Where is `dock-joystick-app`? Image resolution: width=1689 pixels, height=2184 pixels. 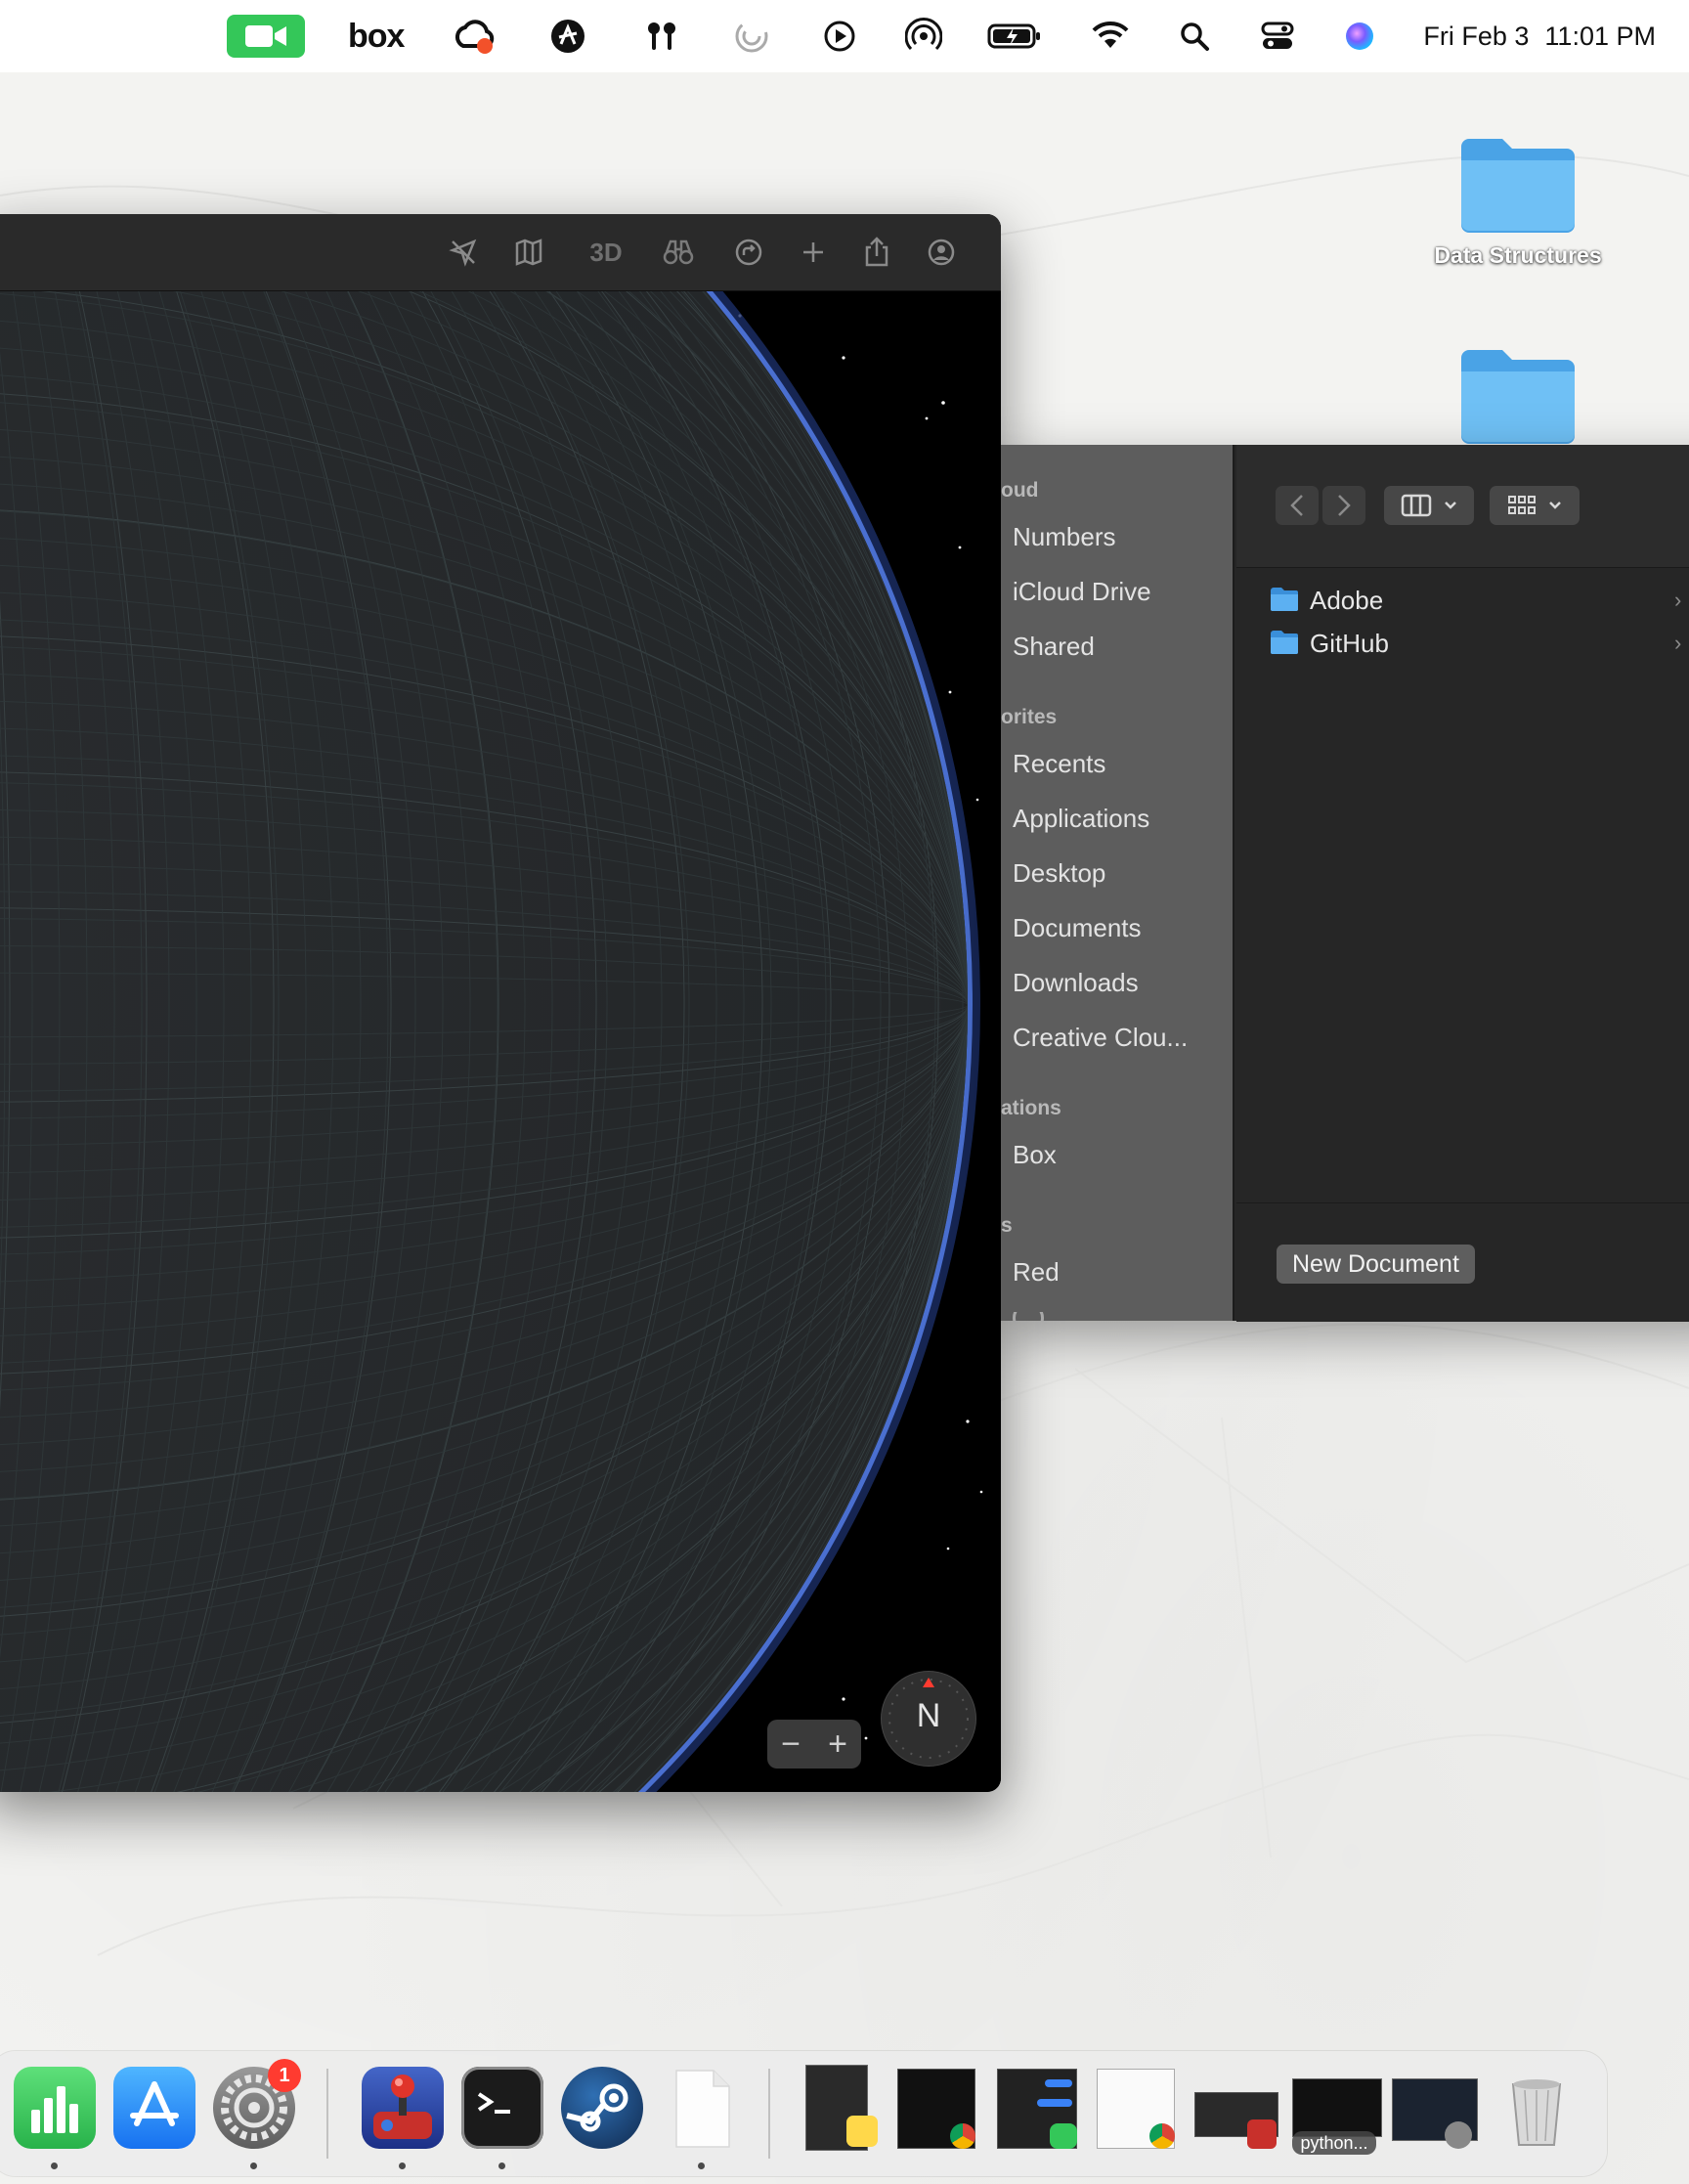 dock-joystick-app is located at coordinates (403, 2108).